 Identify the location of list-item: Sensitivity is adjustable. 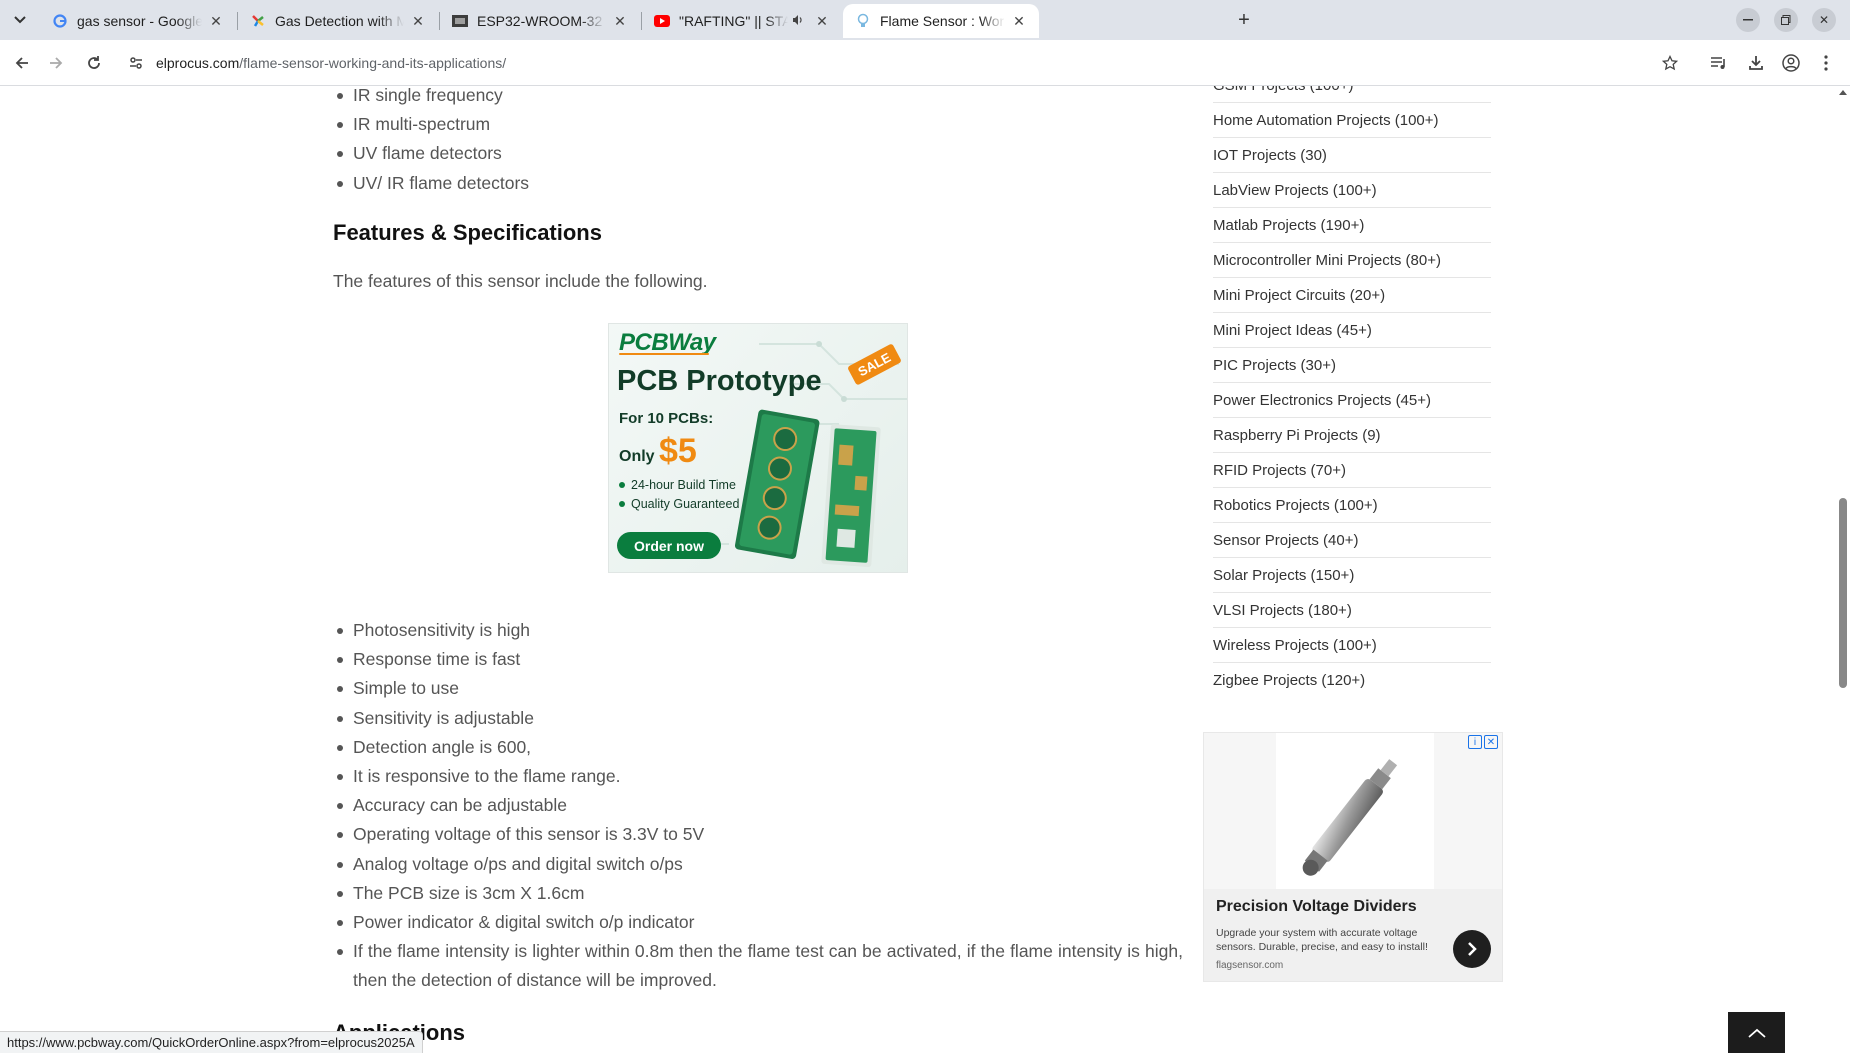
(758, 718).